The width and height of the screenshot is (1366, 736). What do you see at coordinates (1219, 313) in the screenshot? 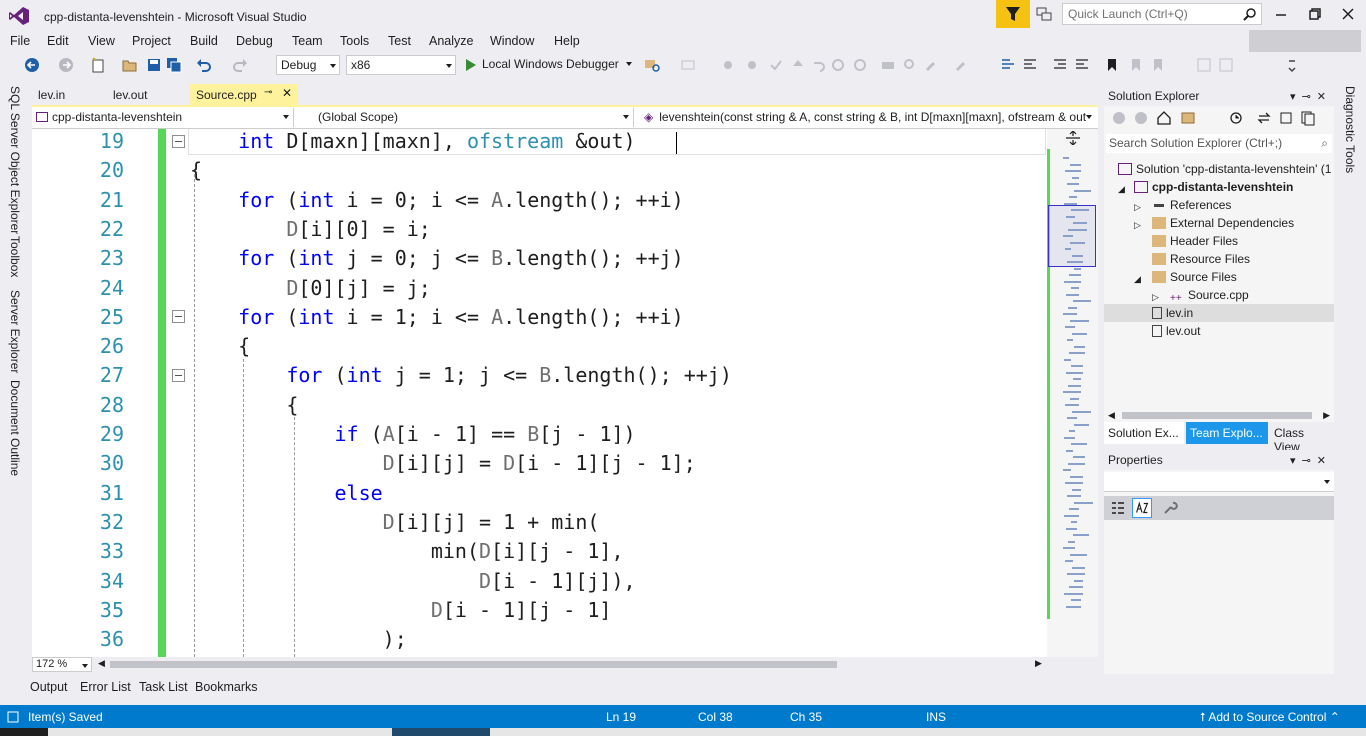
I see `tree-item-lev-in: lev.in` at bounding box center [1219, 313].